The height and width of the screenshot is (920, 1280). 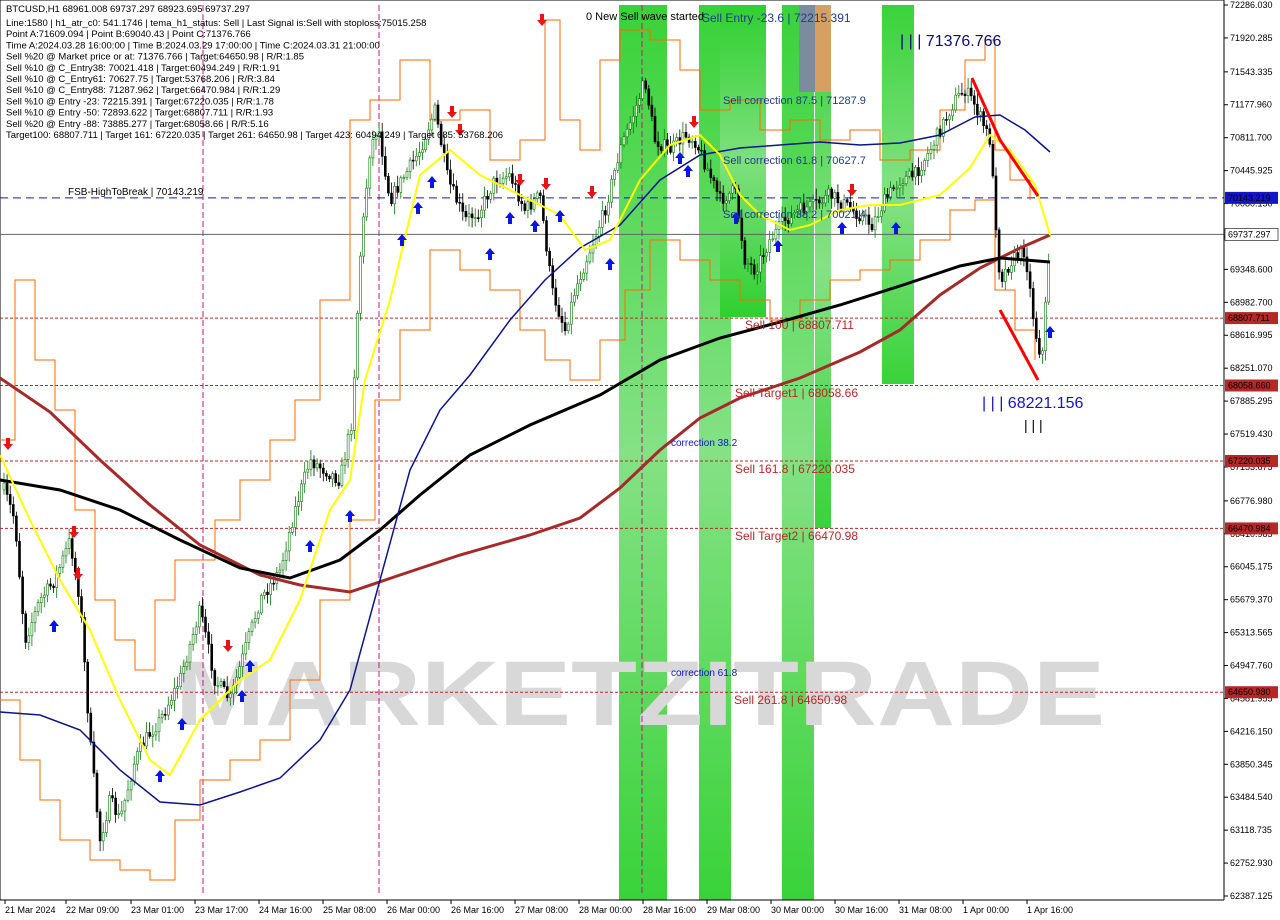 What do you see at coordinates (794, 101) in the screenshot?
I see `annotation-label: Sell correction 87.5 | 71287.9` at bounding box center [794, 101].